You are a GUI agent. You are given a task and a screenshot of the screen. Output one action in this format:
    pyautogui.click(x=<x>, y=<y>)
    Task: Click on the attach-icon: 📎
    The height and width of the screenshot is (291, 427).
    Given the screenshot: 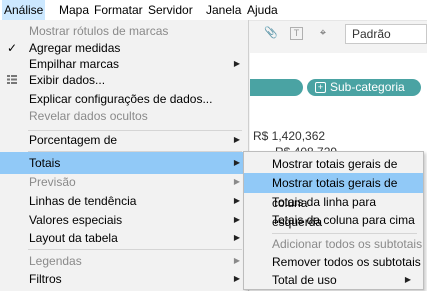 What is the action you would take?
    pyautogui.click(x=271, y=33)
    